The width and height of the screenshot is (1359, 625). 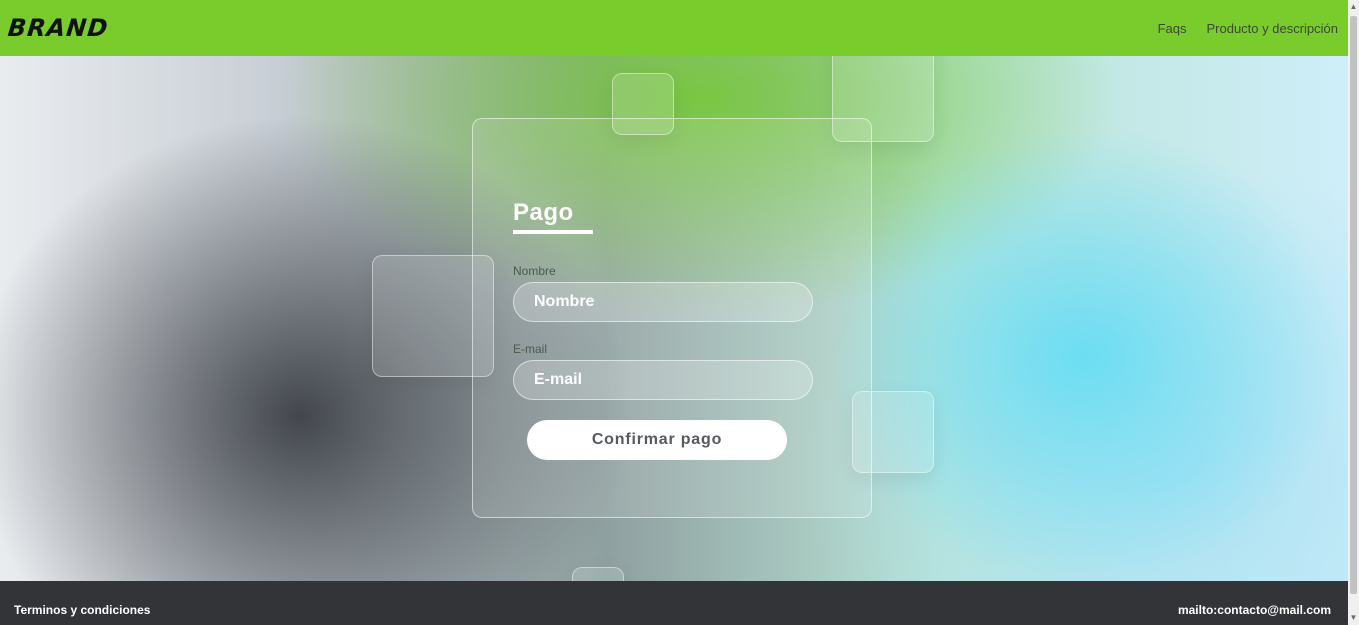 I want to click on nav-link-producto: Producto y descripción, so click(x=1272, y=28).